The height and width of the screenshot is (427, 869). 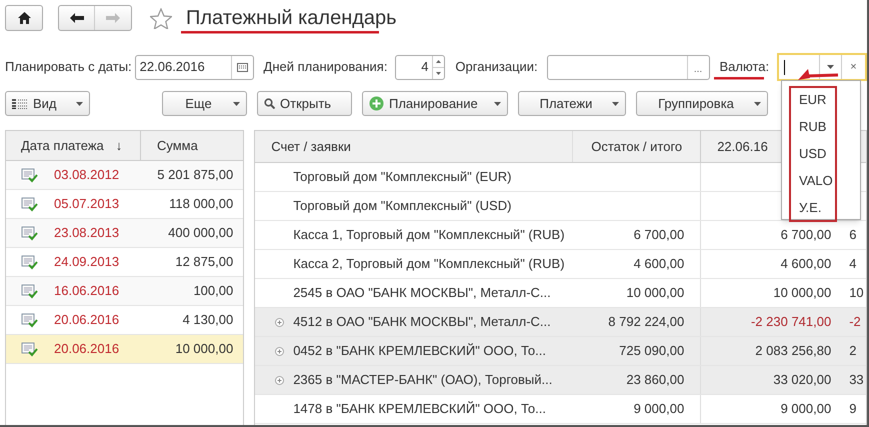 What do you see at coordinates (269, 103) in the screenshot?
I see `search-icon` at bounding box center [269, 103].